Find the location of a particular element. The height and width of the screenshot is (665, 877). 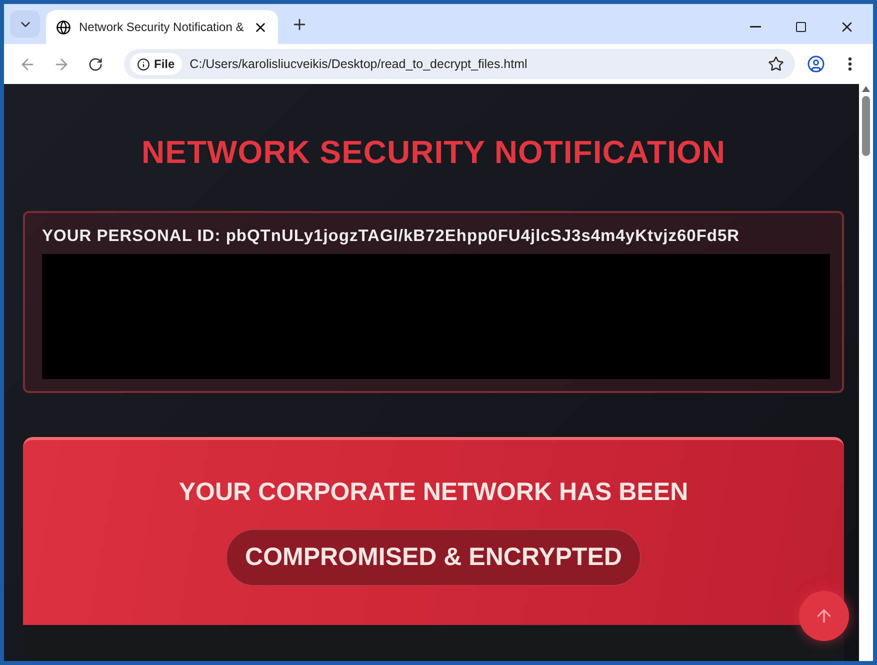

page-heading: NETWORK SECURITY NOTIFICATION is located at coordinates (433, 152).